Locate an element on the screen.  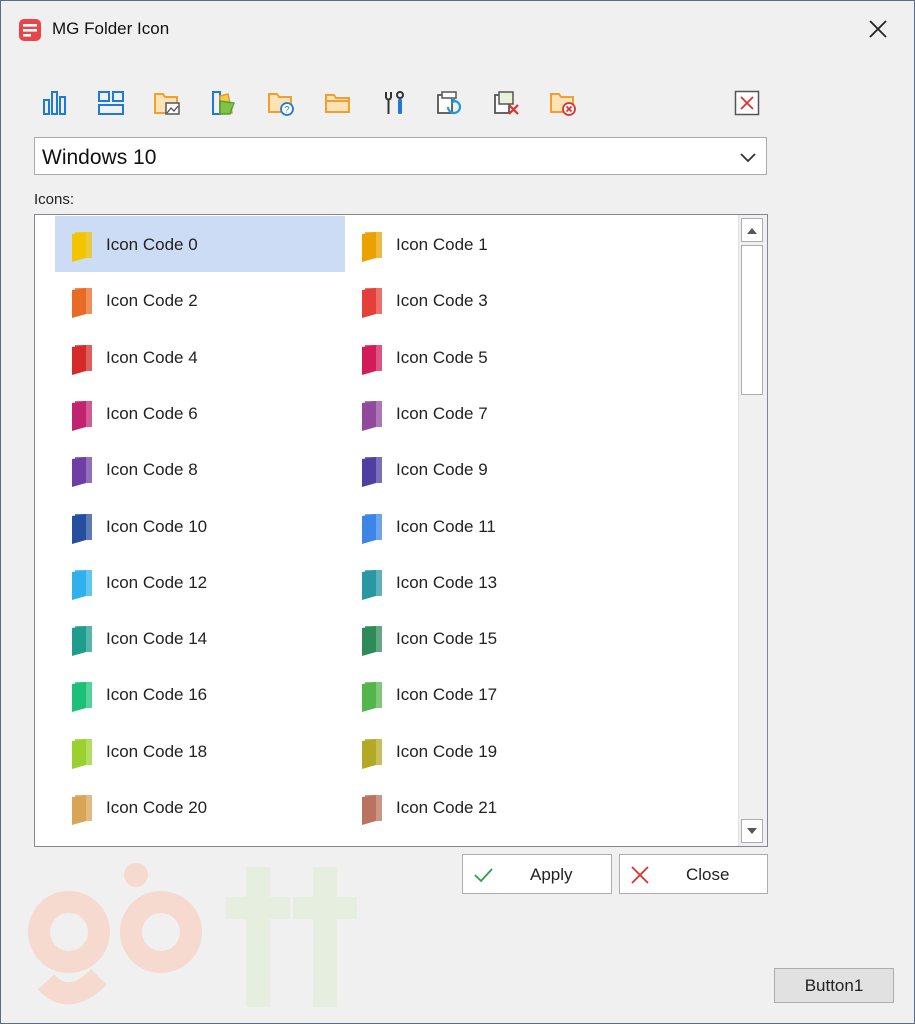
icon-list-item-label: Icon Code 14 is located at coordinates (157, 639).